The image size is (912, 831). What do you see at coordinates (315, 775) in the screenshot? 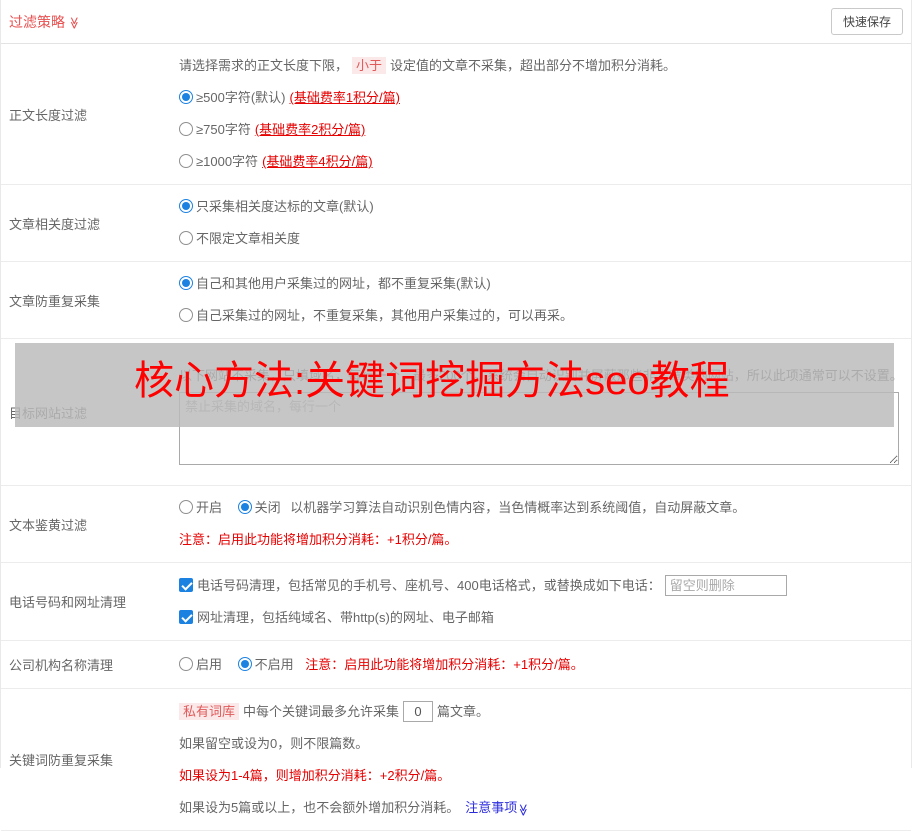
I see `keyword-note-fee: 如果设为1-4篇，则增加积分消耗：+2积分/篇。` at bounding box center [315, 775].